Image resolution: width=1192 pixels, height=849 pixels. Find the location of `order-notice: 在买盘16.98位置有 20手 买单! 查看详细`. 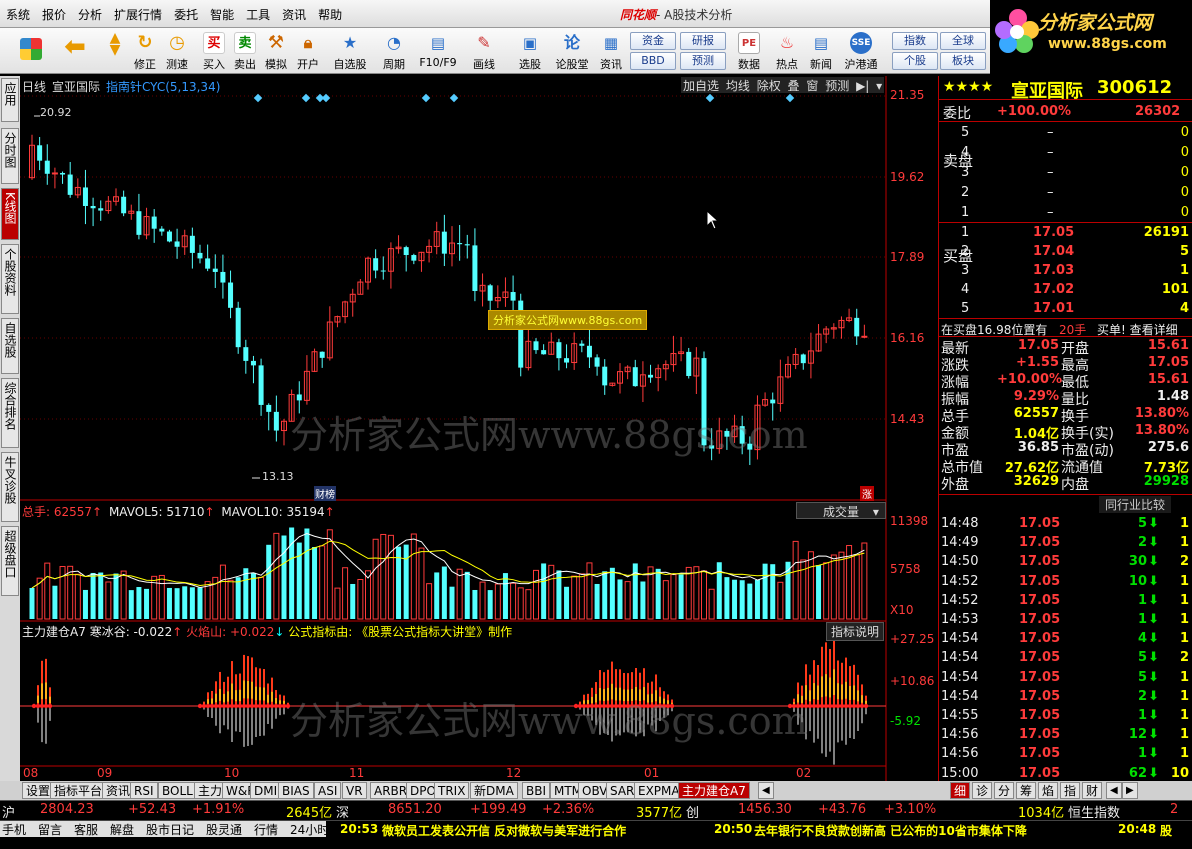

order-notice: 在买盘16.98位置有 20手 买单! 查看详细 is located at coordinates (1065, 327).